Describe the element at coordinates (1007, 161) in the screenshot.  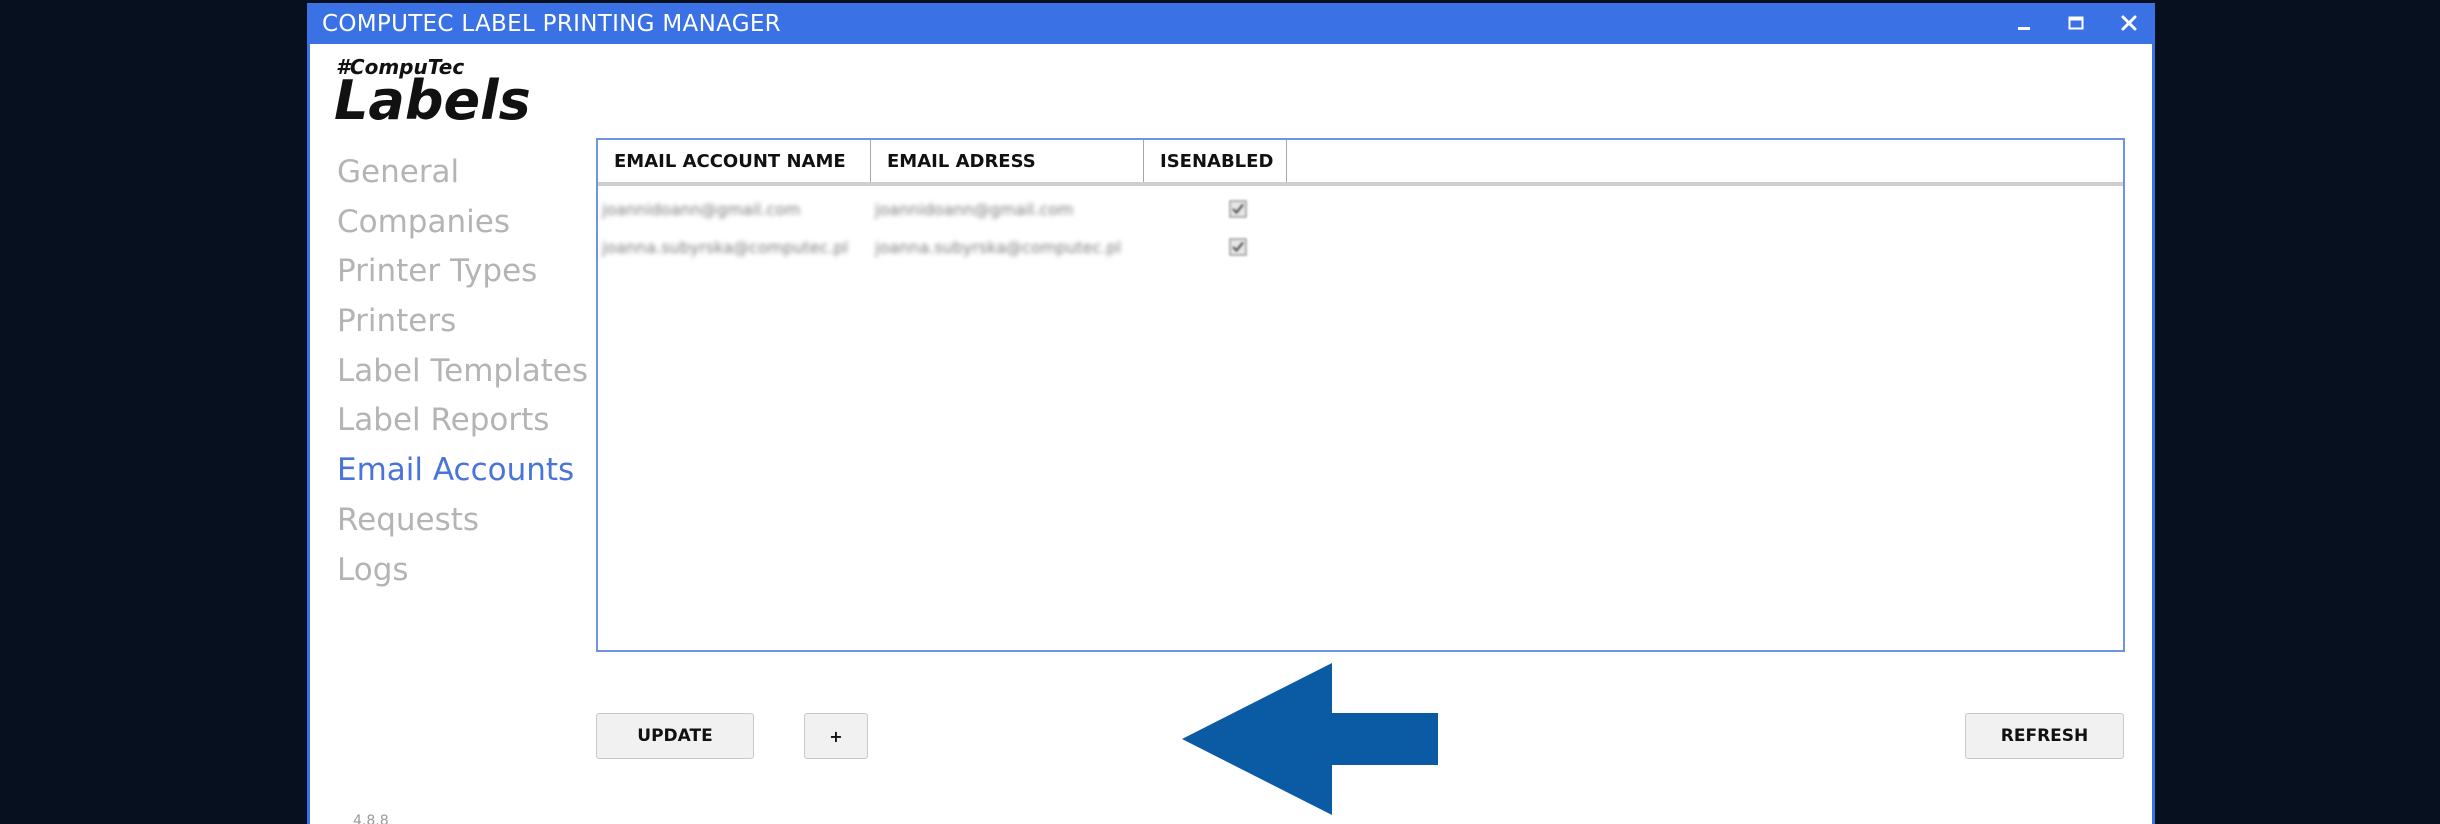
I see `column-header-email-address: EMAIL ADRESS` at that location.